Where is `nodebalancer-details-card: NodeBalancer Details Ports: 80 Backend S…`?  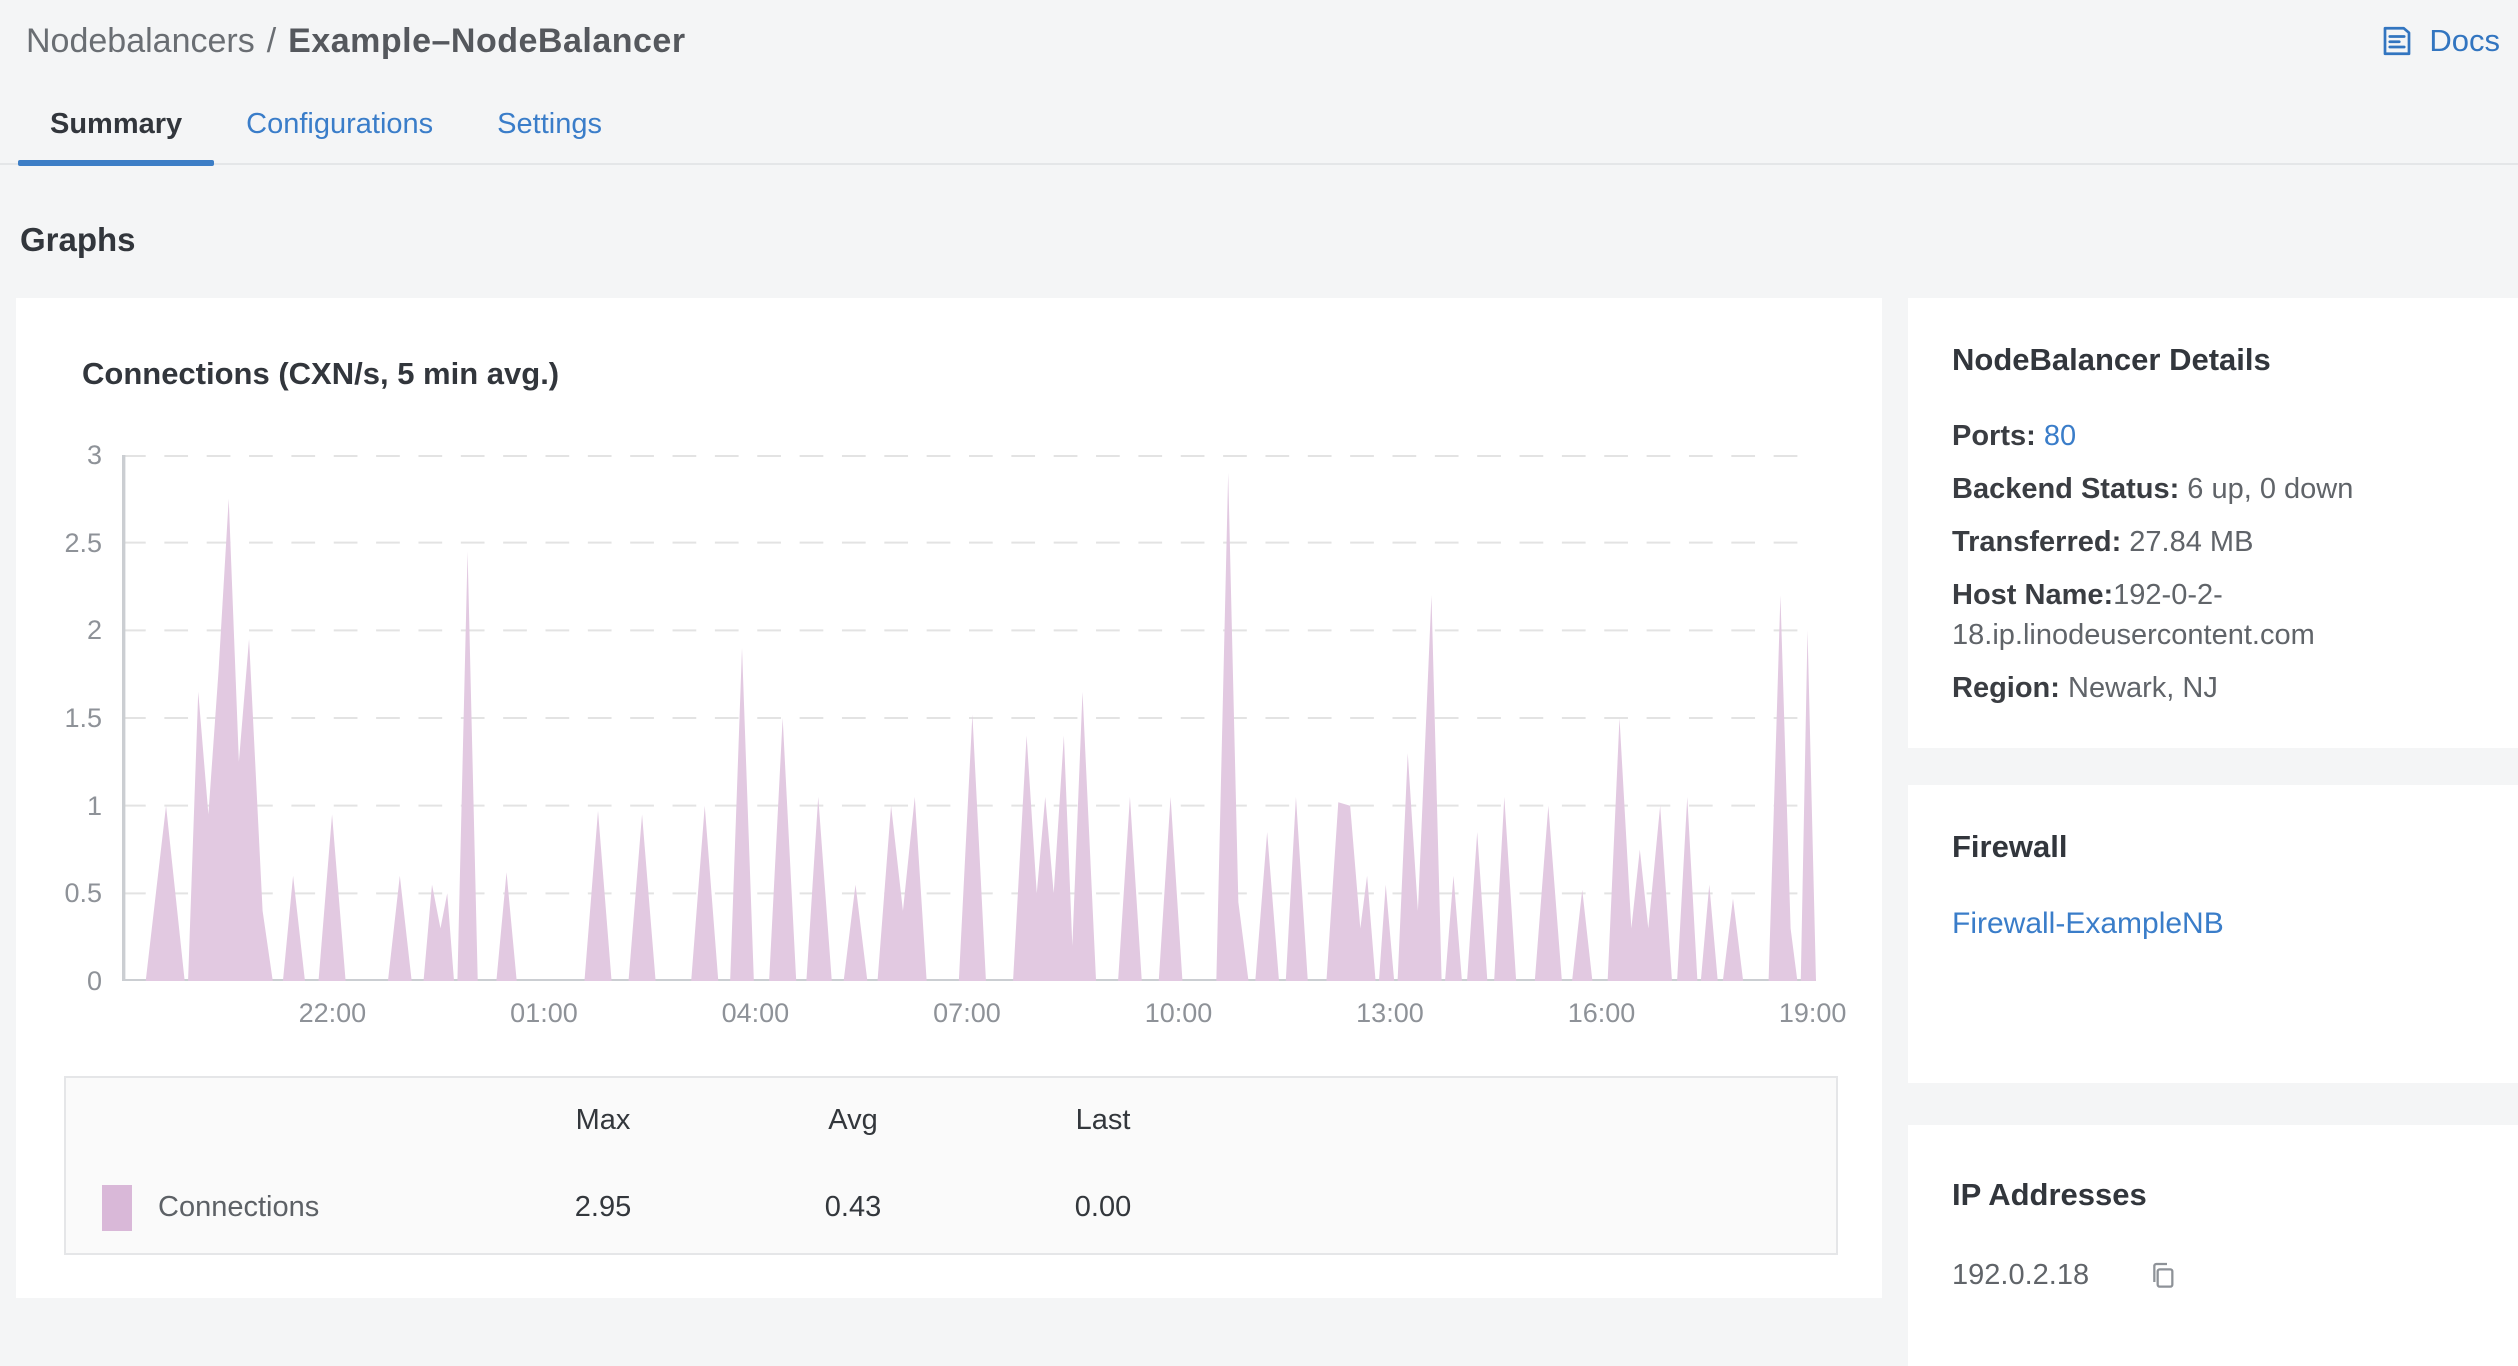
nodebalancer-details-card: NodeBalancer Details Ports: 80 Backend S… is located at coordinates (2213, 523).